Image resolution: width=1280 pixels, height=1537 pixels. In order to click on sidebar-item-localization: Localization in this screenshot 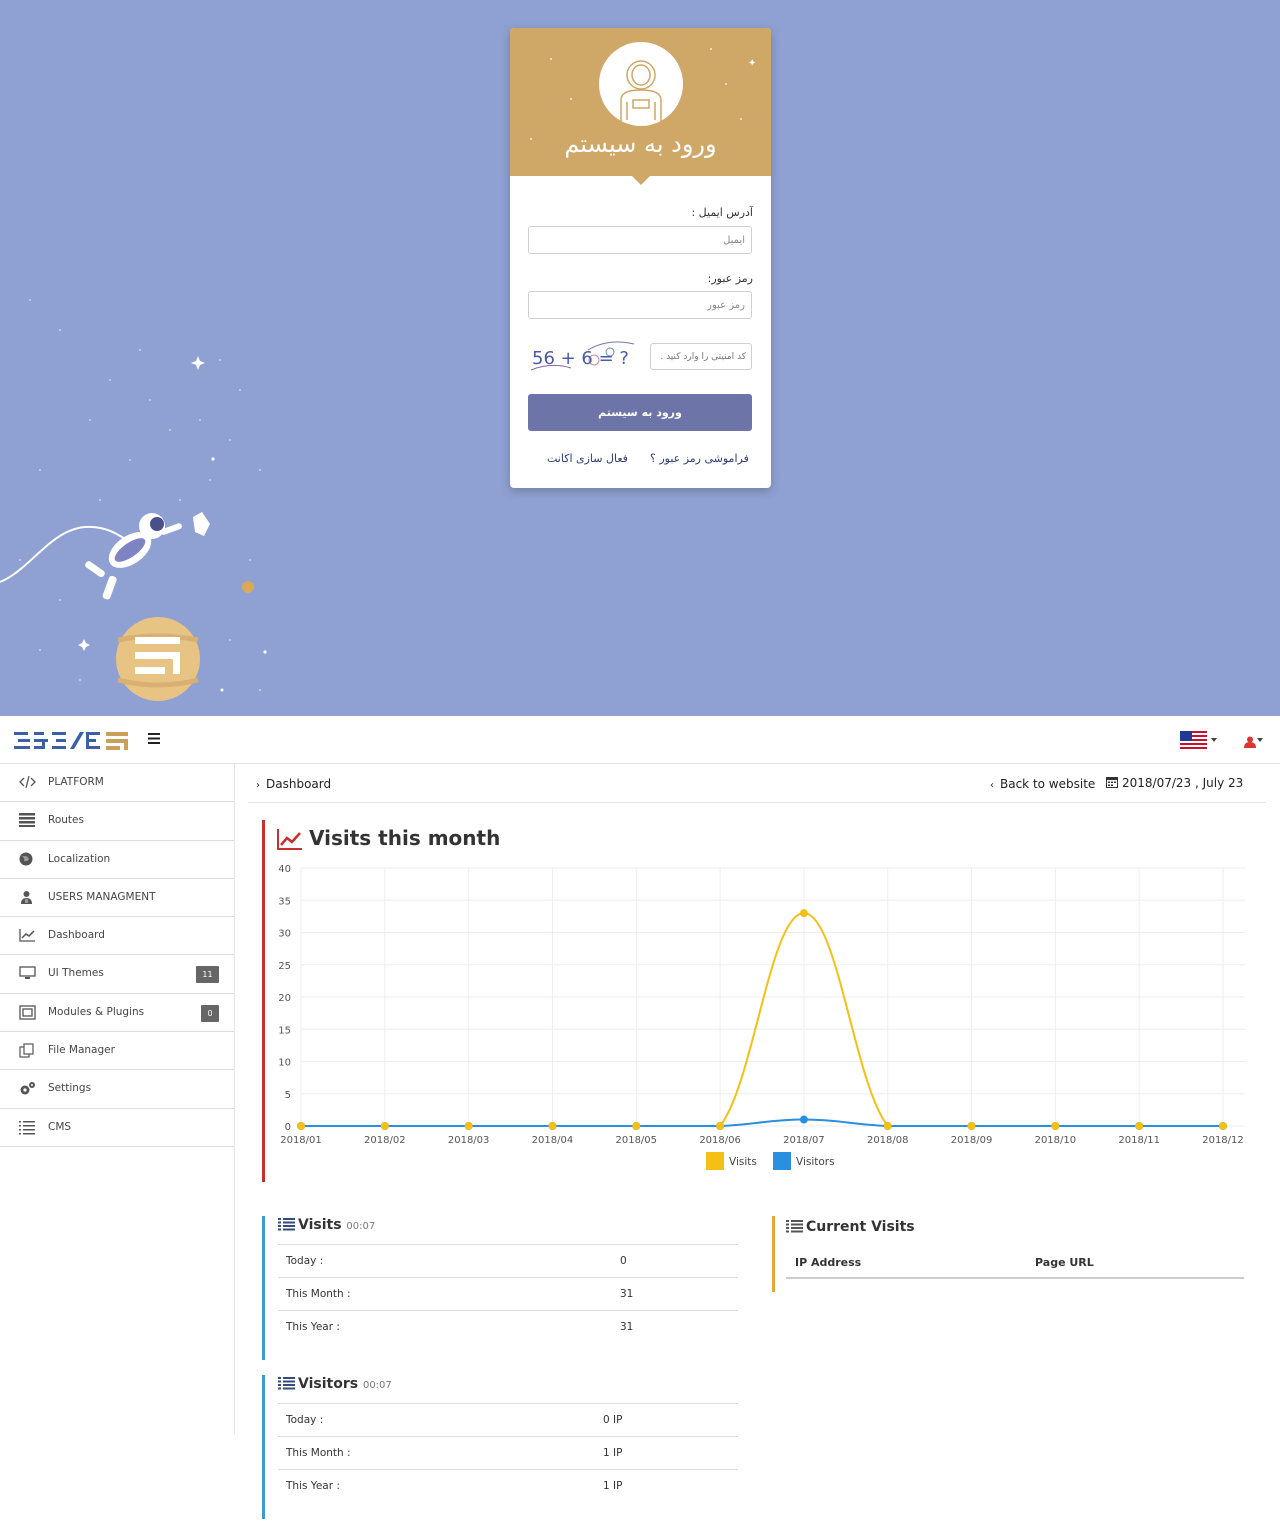, I will do `click(117, 860)`.